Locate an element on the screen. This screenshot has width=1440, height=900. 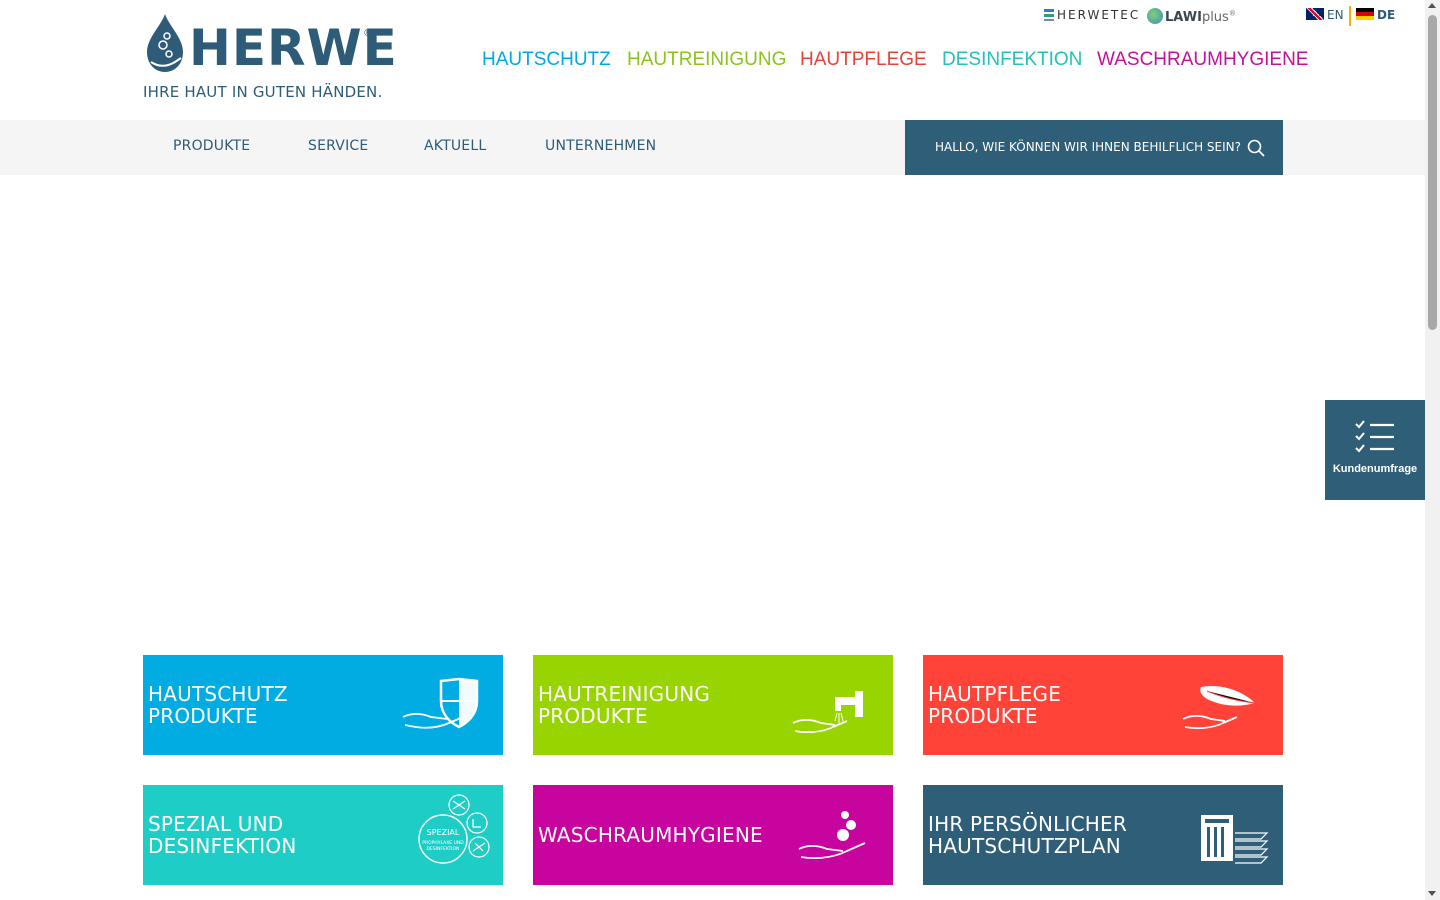
lawi-trademark: ® is located at coordinates (1232, 13).